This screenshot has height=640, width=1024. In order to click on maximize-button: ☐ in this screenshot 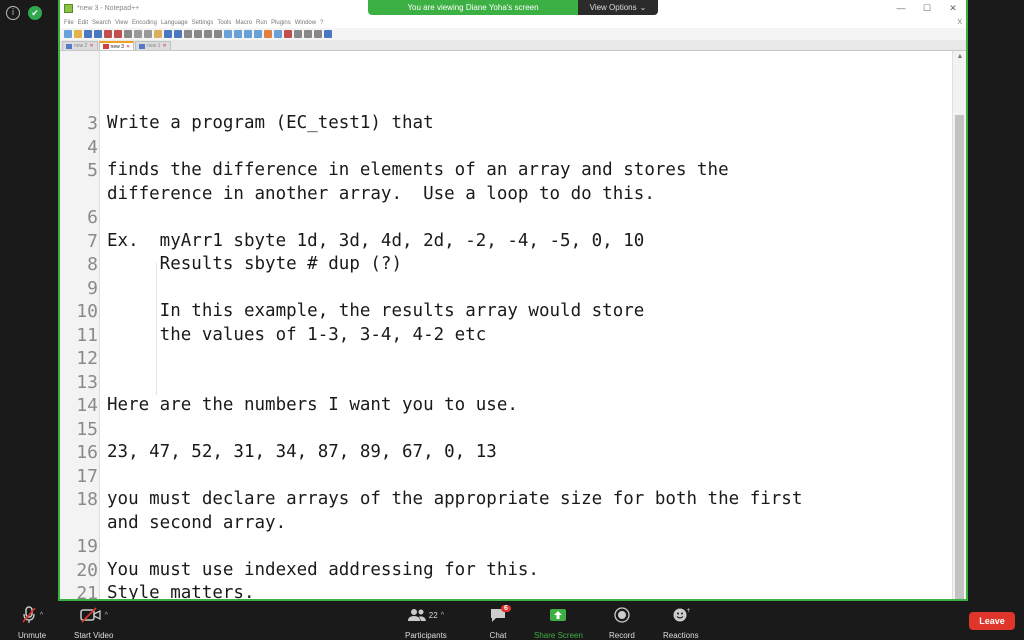, I will do `click(927, 8)`.